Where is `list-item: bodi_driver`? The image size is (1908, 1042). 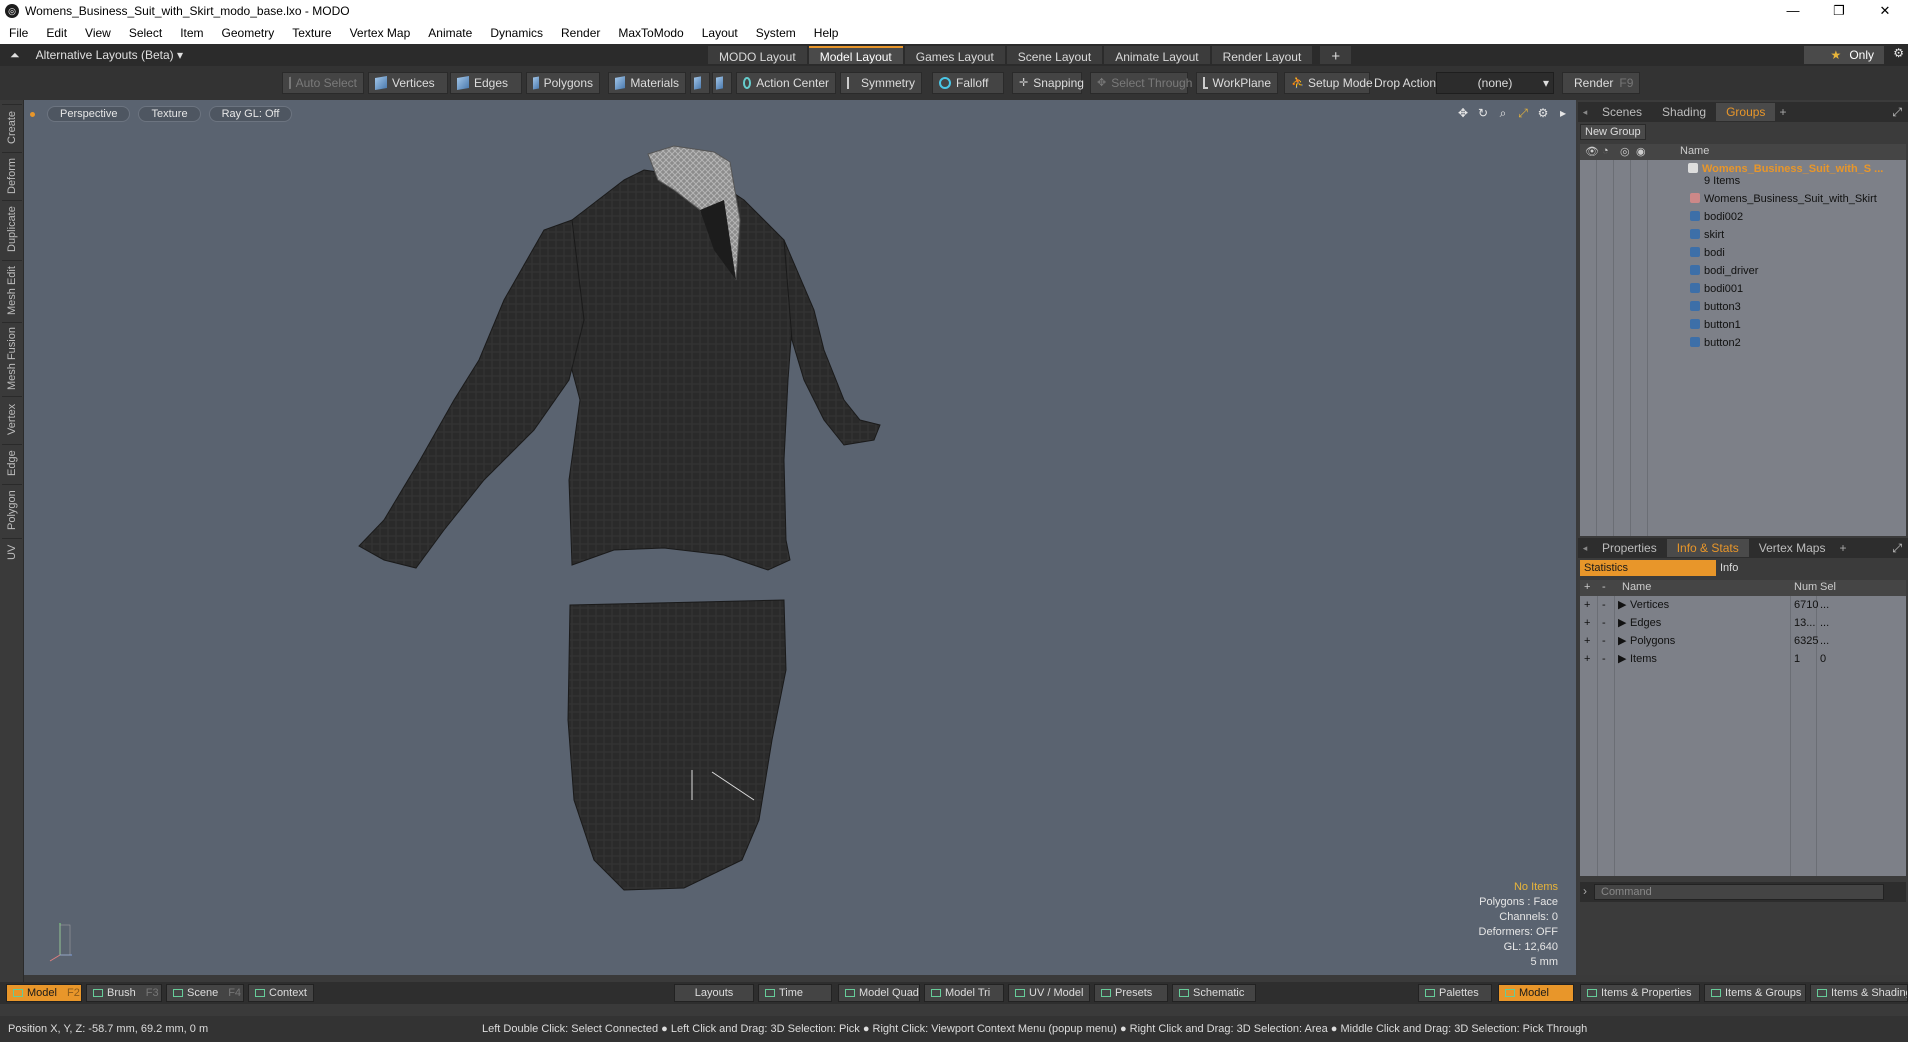 list-item: bodi_driver is located at coordinates (1724, 271).